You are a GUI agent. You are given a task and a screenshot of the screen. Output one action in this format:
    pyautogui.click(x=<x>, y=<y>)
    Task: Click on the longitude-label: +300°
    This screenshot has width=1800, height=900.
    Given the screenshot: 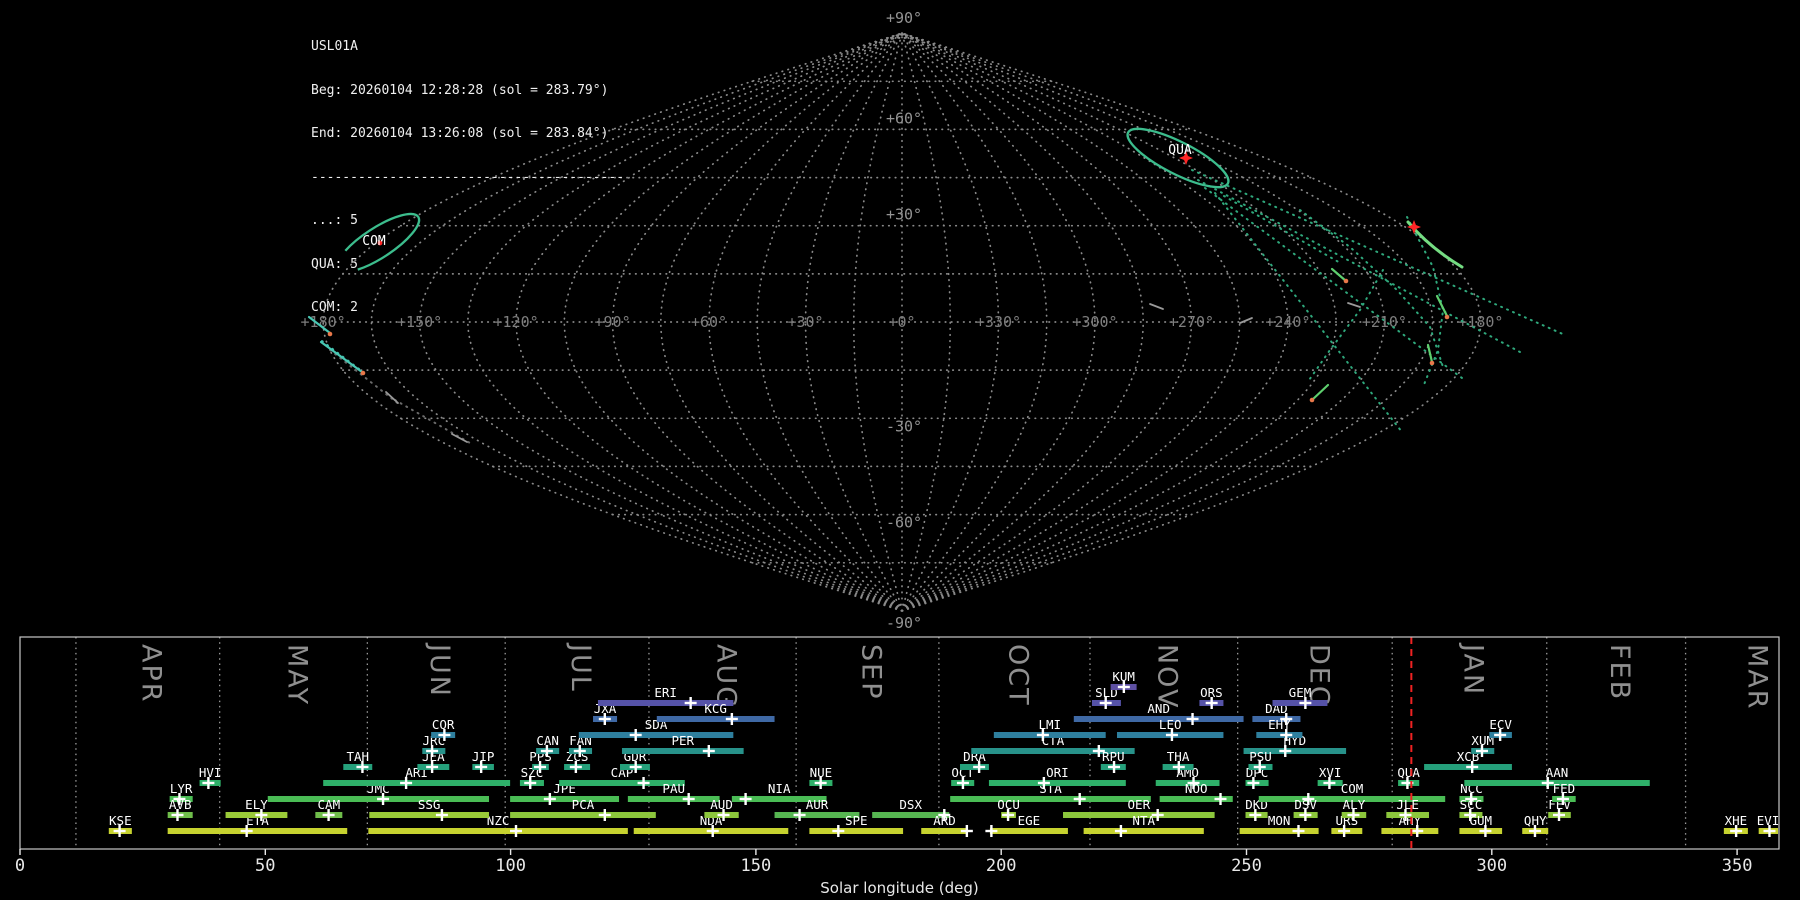 What is the action you would take?
    pyautogui.click(x=1094, y=322)
    